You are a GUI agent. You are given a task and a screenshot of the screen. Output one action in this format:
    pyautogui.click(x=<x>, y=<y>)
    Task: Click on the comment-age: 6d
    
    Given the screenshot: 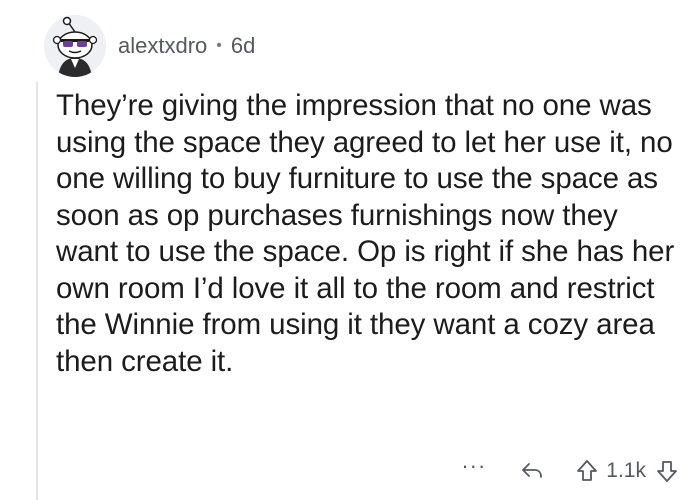 What is the action you would take?
    pyautogui.click(x=243, y=45)
    